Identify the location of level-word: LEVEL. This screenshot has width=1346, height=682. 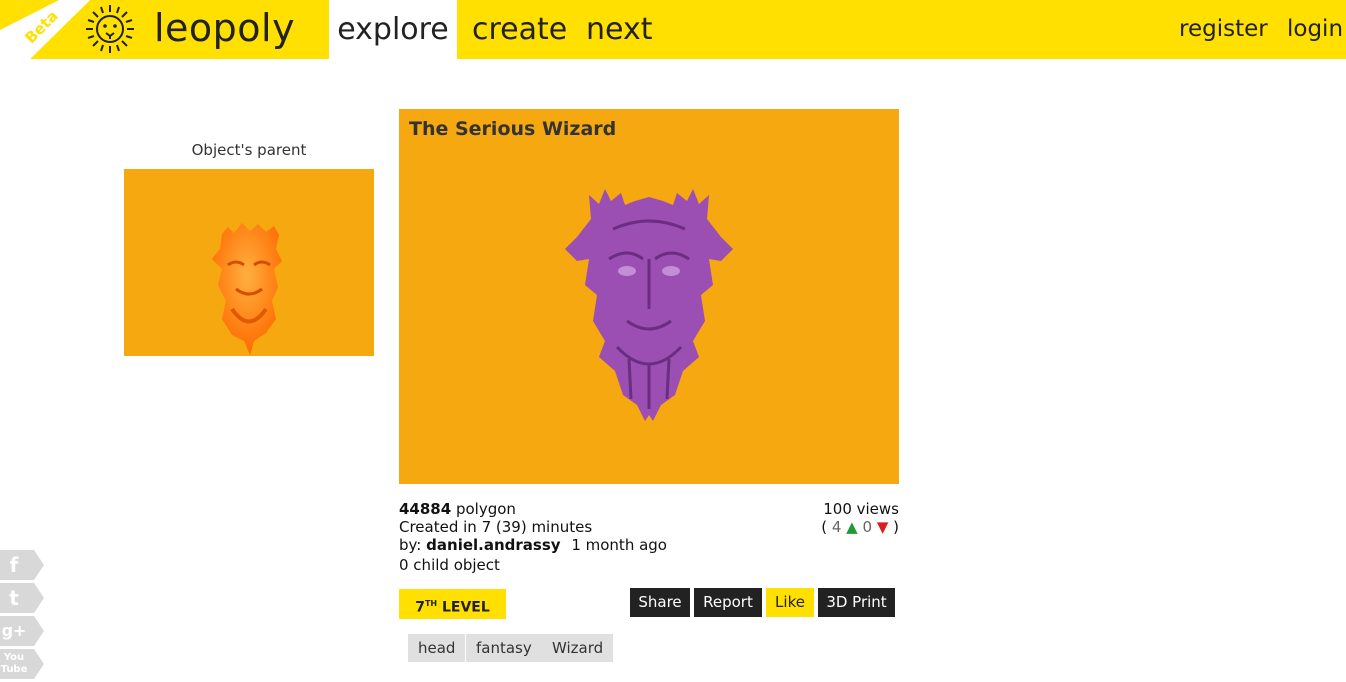
(465, 607).